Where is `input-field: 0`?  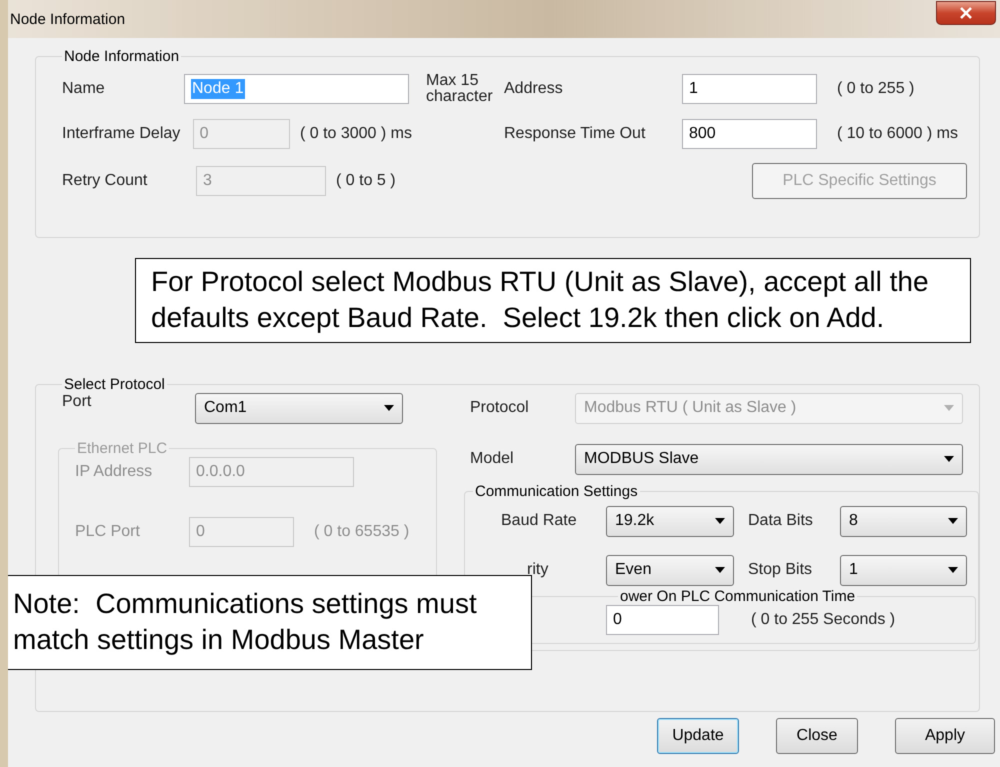
input-field: 0 is located at coordinates (662, 619).